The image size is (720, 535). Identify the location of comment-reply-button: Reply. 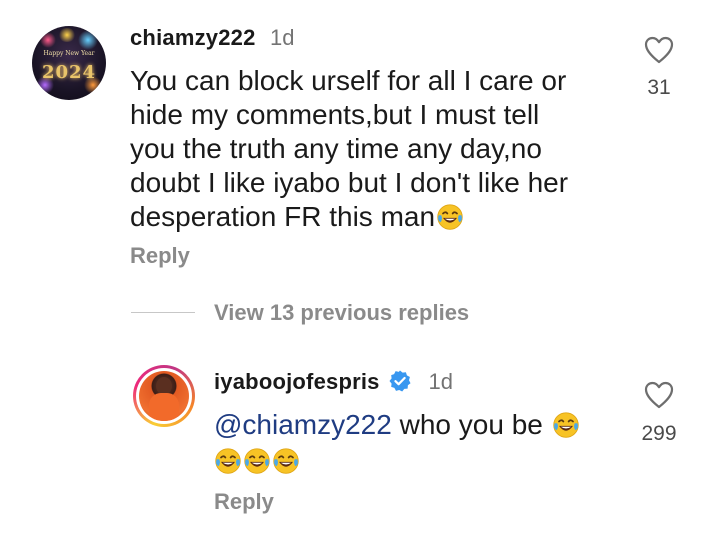
(160, 256).